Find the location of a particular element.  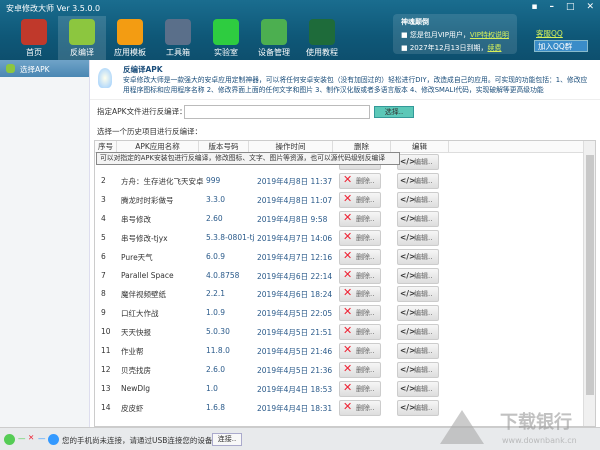

table-row: 10 天天快报 5.0.30 2019年4月5日 21:51 ✕ 删除.. </> 编辑.. is located at coordinates (339, 332).